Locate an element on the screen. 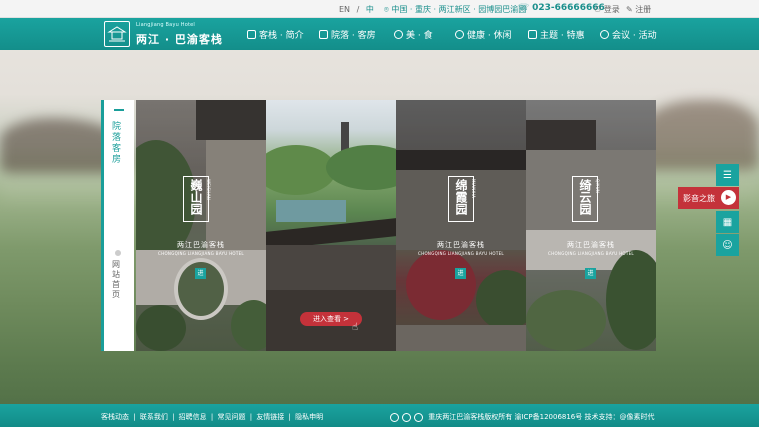  qq-button: ☺ is located at coordinates (727, 245).